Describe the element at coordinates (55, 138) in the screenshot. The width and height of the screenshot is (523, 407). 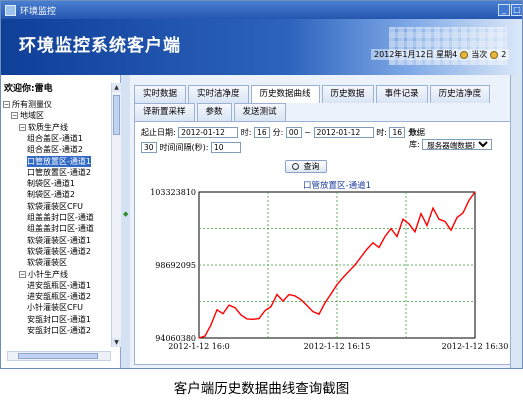
I see `tree-node: 组合盖区-通道1` at that location.